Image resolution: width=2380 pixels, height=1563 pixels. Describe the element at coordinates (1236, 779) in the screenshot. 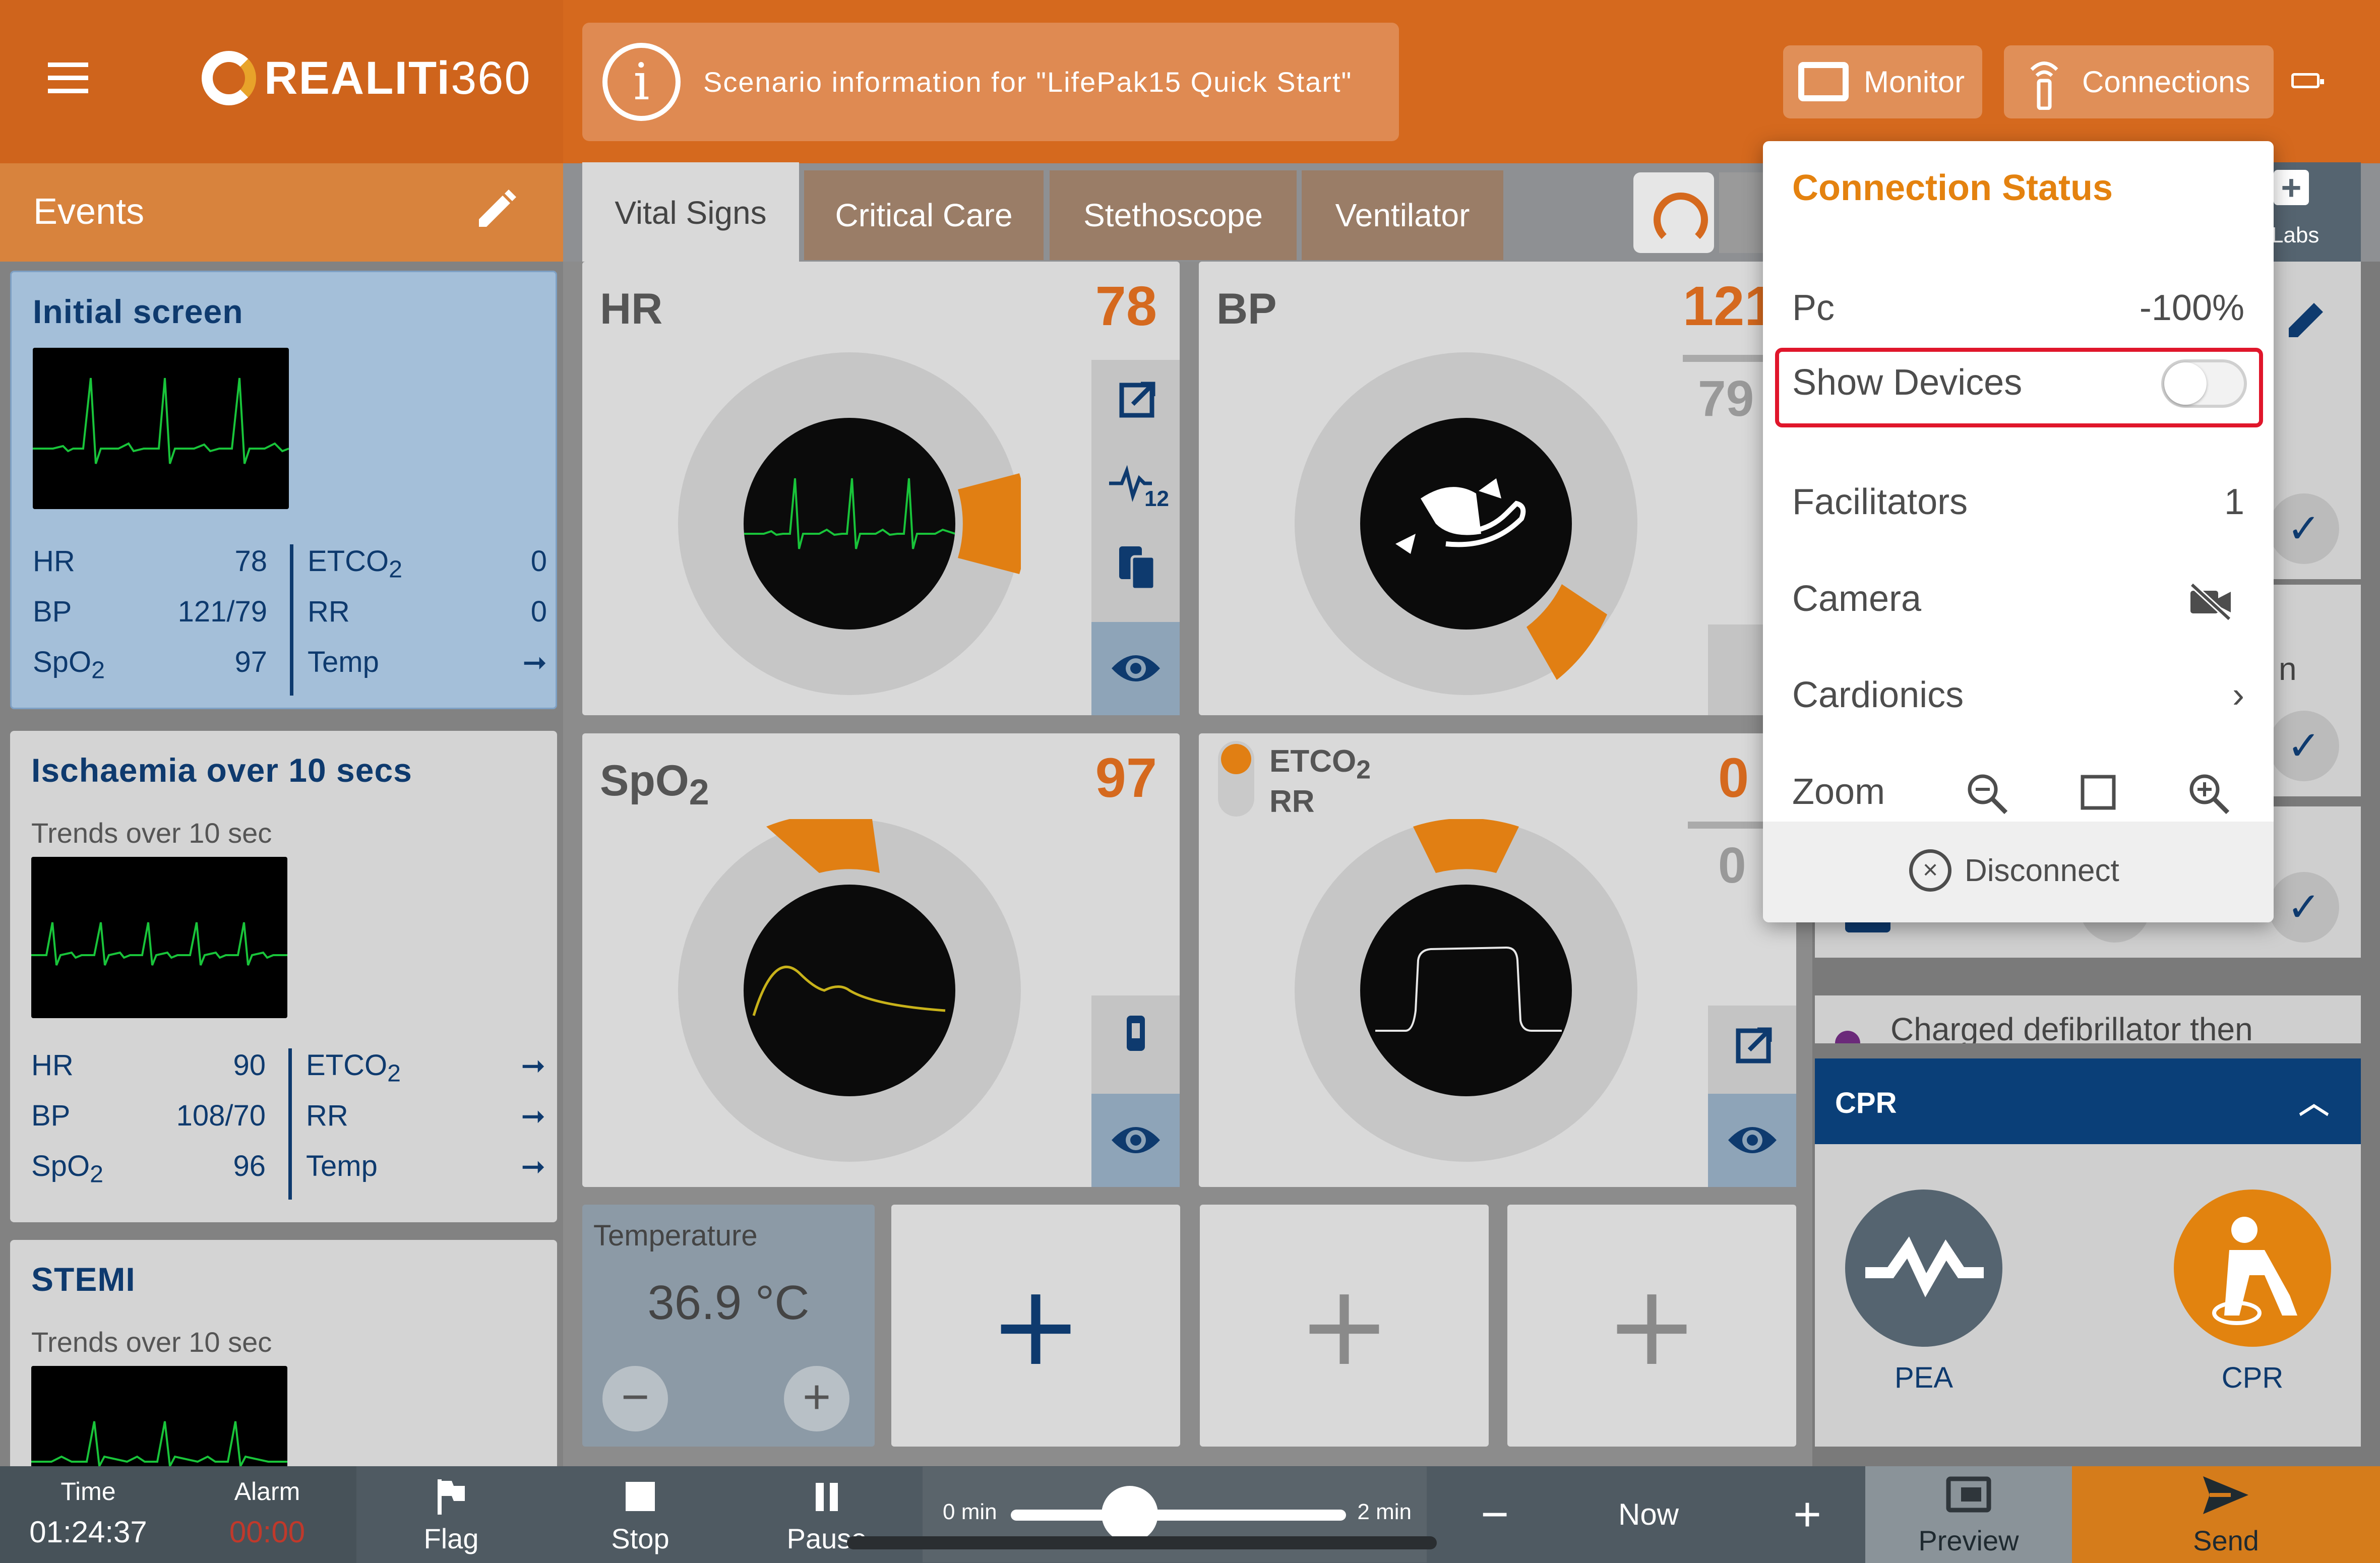

I see `etco2-toggle` at that location.